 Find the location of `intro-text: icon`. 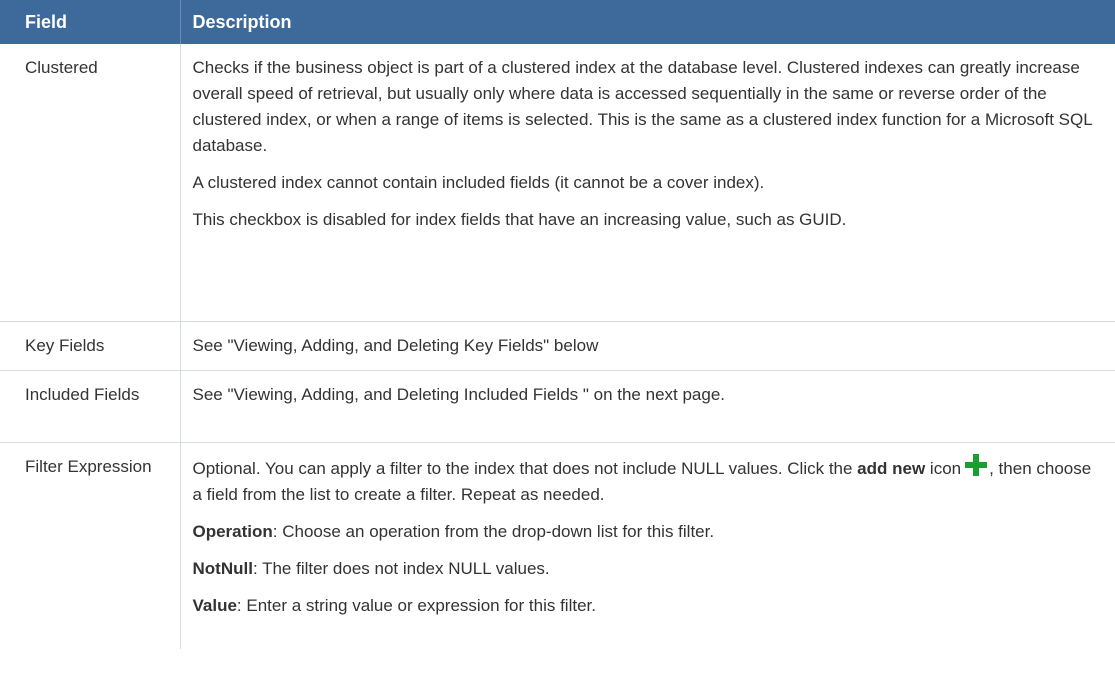

intro-text: icon is located at coordinates (943, 468).